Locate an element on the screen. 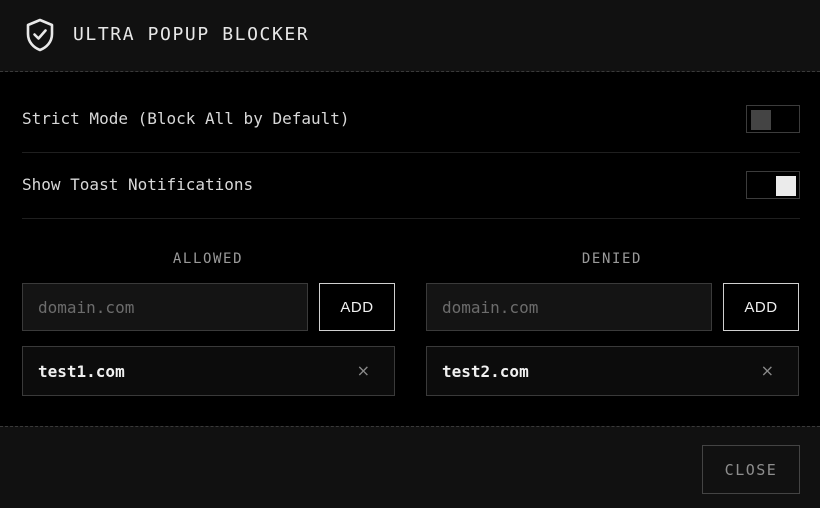 The height and width of the screenshot is (508, 820). app-title: ULTRA POPUP BLOCKER is located at coordinates (191, 34).